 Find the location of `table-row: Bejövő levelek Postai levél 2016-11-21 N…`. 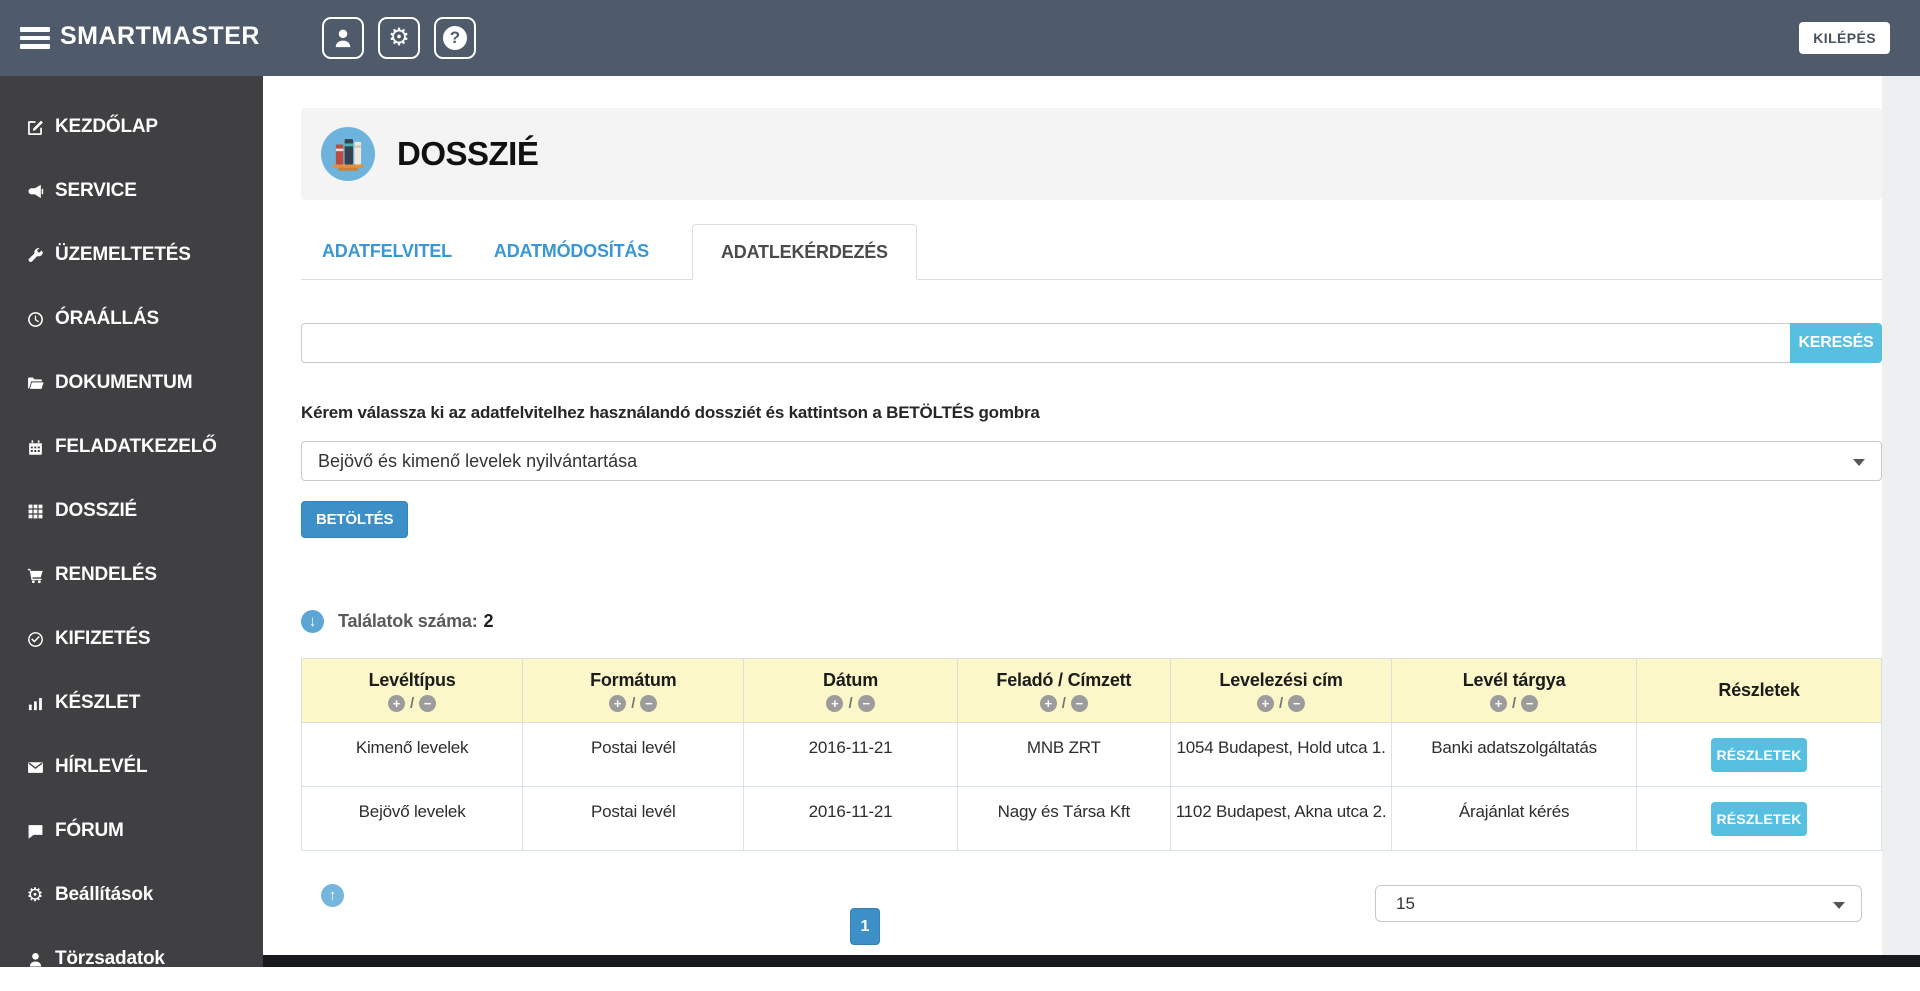

table-row: Bejövő levelek Postai levél 2016-11-21 N… is located at coordinates (1091, 818).